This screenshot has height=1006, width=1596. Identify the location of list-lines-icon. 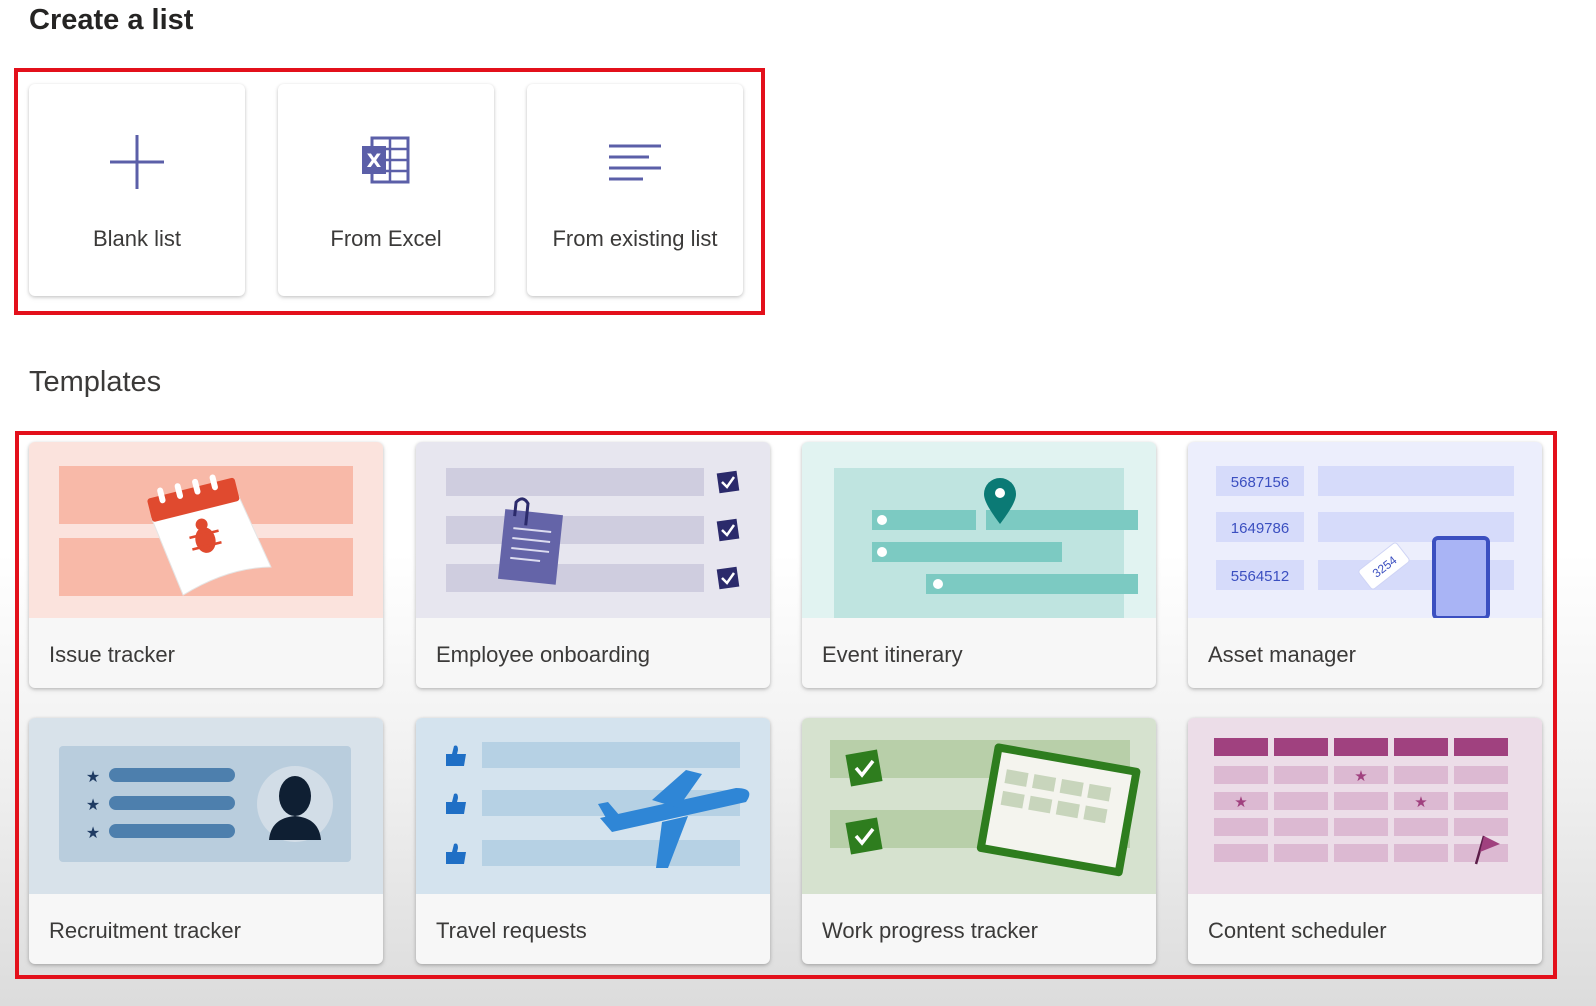
(635, 162).